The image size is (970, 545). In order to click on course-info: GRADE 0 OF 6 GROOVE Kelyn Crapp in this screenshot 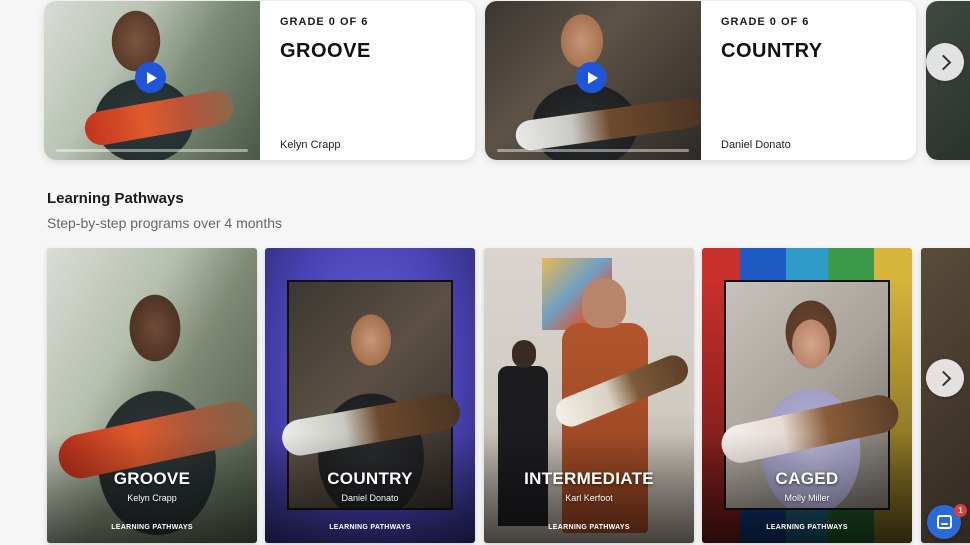, I will do `click(367, 80)`.